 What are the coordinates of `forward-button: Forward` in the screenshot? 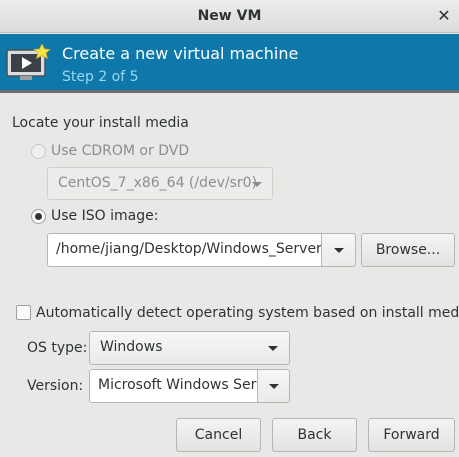 It's located at (411, 435).